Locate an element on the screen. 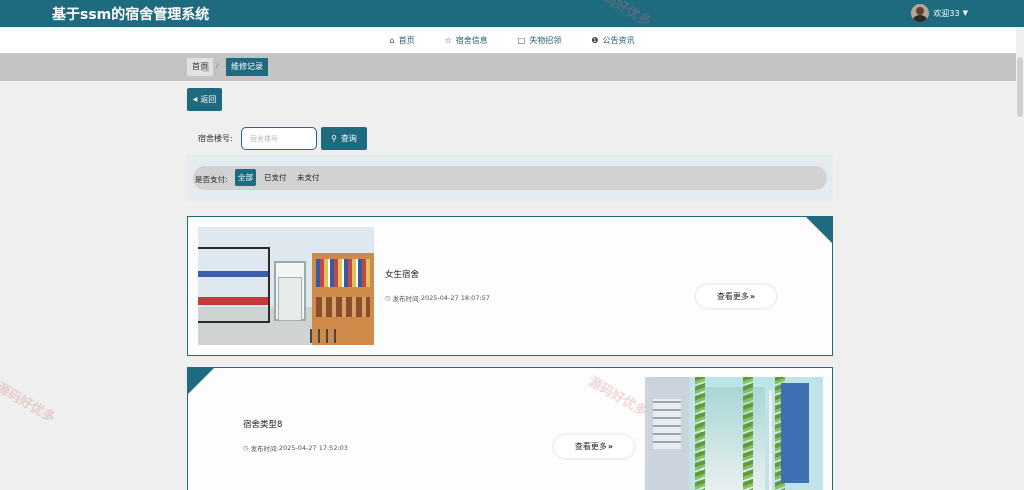  breadcrumb-current: 维修记录 is located at coordinates (247, 67).